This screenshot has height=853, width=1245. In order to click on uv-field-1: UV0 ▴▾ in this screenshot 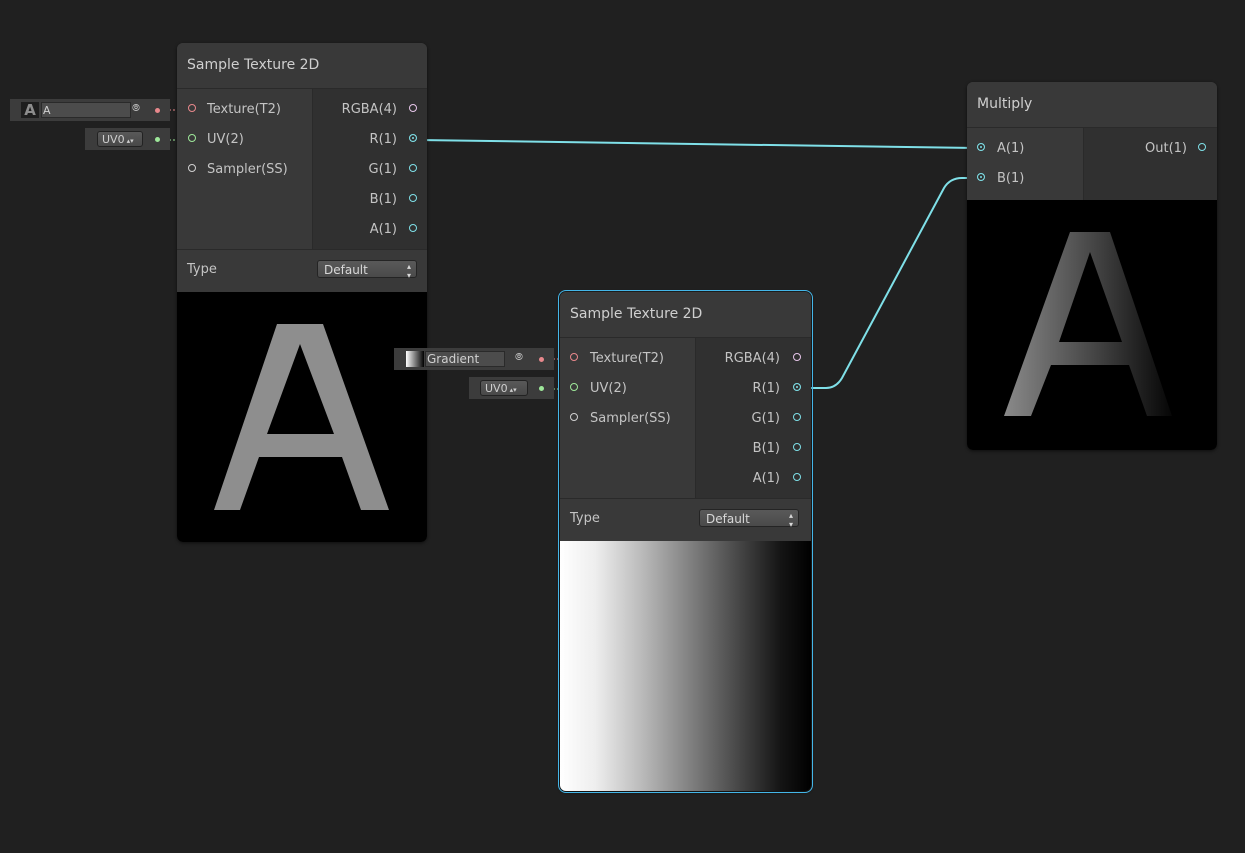, I will do `click(127, 139)`.